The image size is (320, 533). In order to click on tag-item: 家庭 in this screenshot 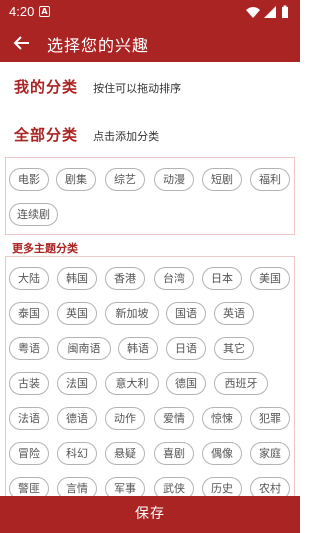, I will do `click(270, 453)`.